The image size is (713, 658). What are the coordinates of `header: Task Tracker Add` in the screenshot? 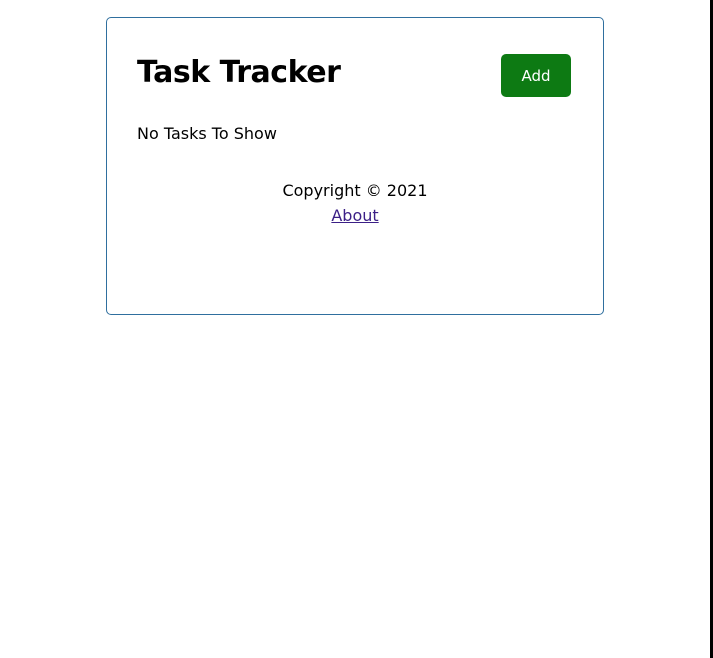 It's located at (354, 75).